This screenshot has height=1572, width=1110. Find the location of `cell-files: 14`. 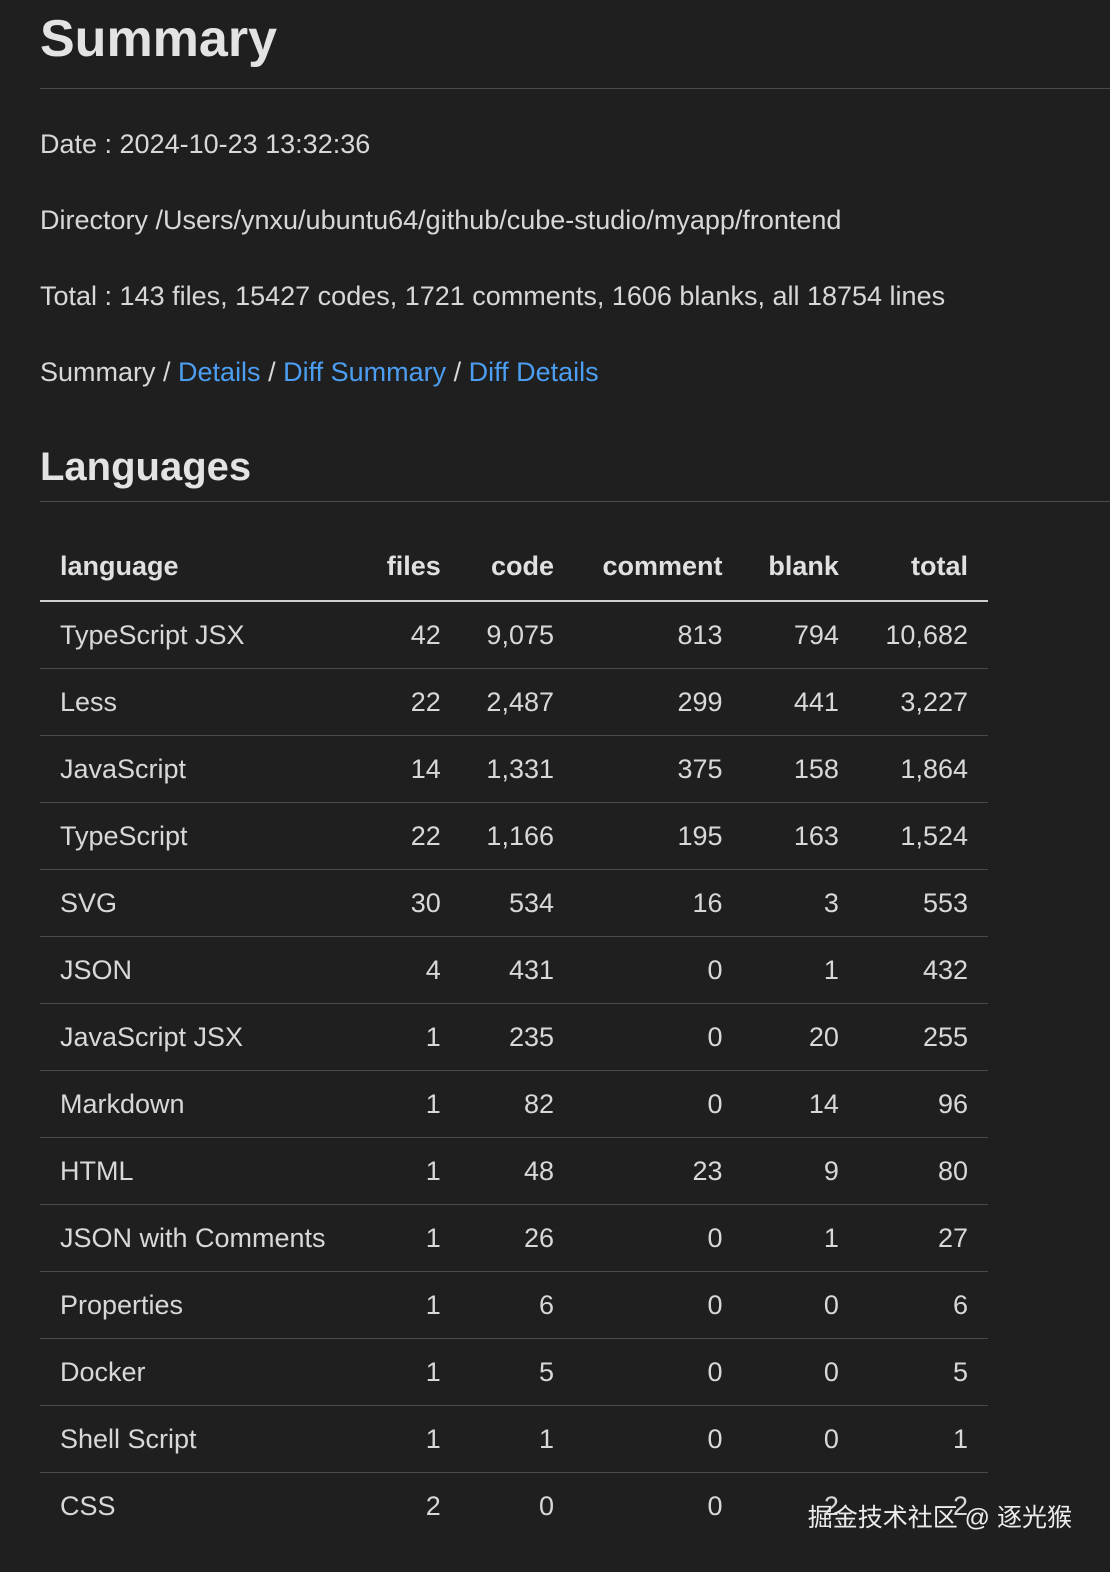

cell-files: 14 is located at coordinates (411, 769).